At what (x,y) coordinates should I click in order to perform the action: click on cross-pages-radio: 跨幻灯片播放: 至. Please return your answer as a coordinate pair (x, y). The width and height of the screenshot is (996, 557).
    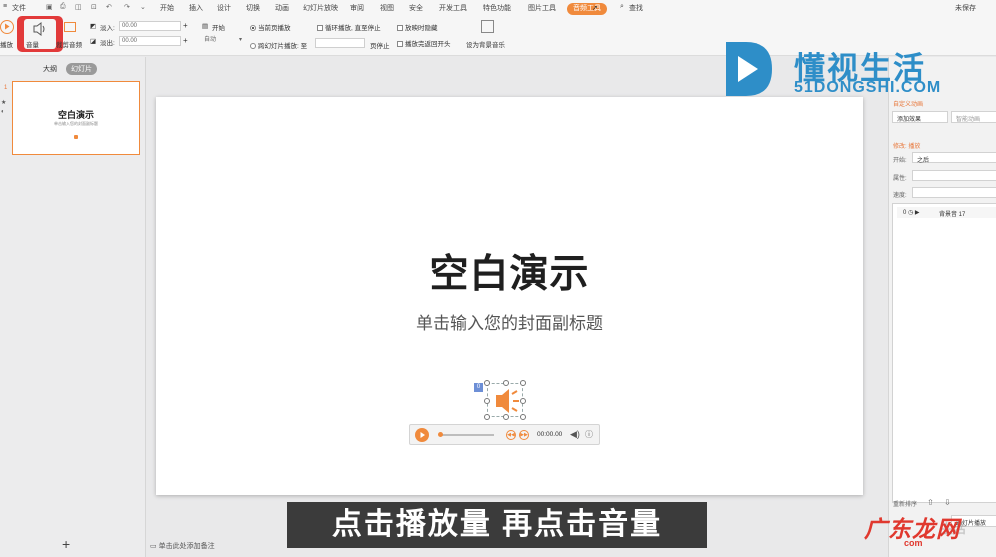
    Looking at the image, I should click on (278, 45).